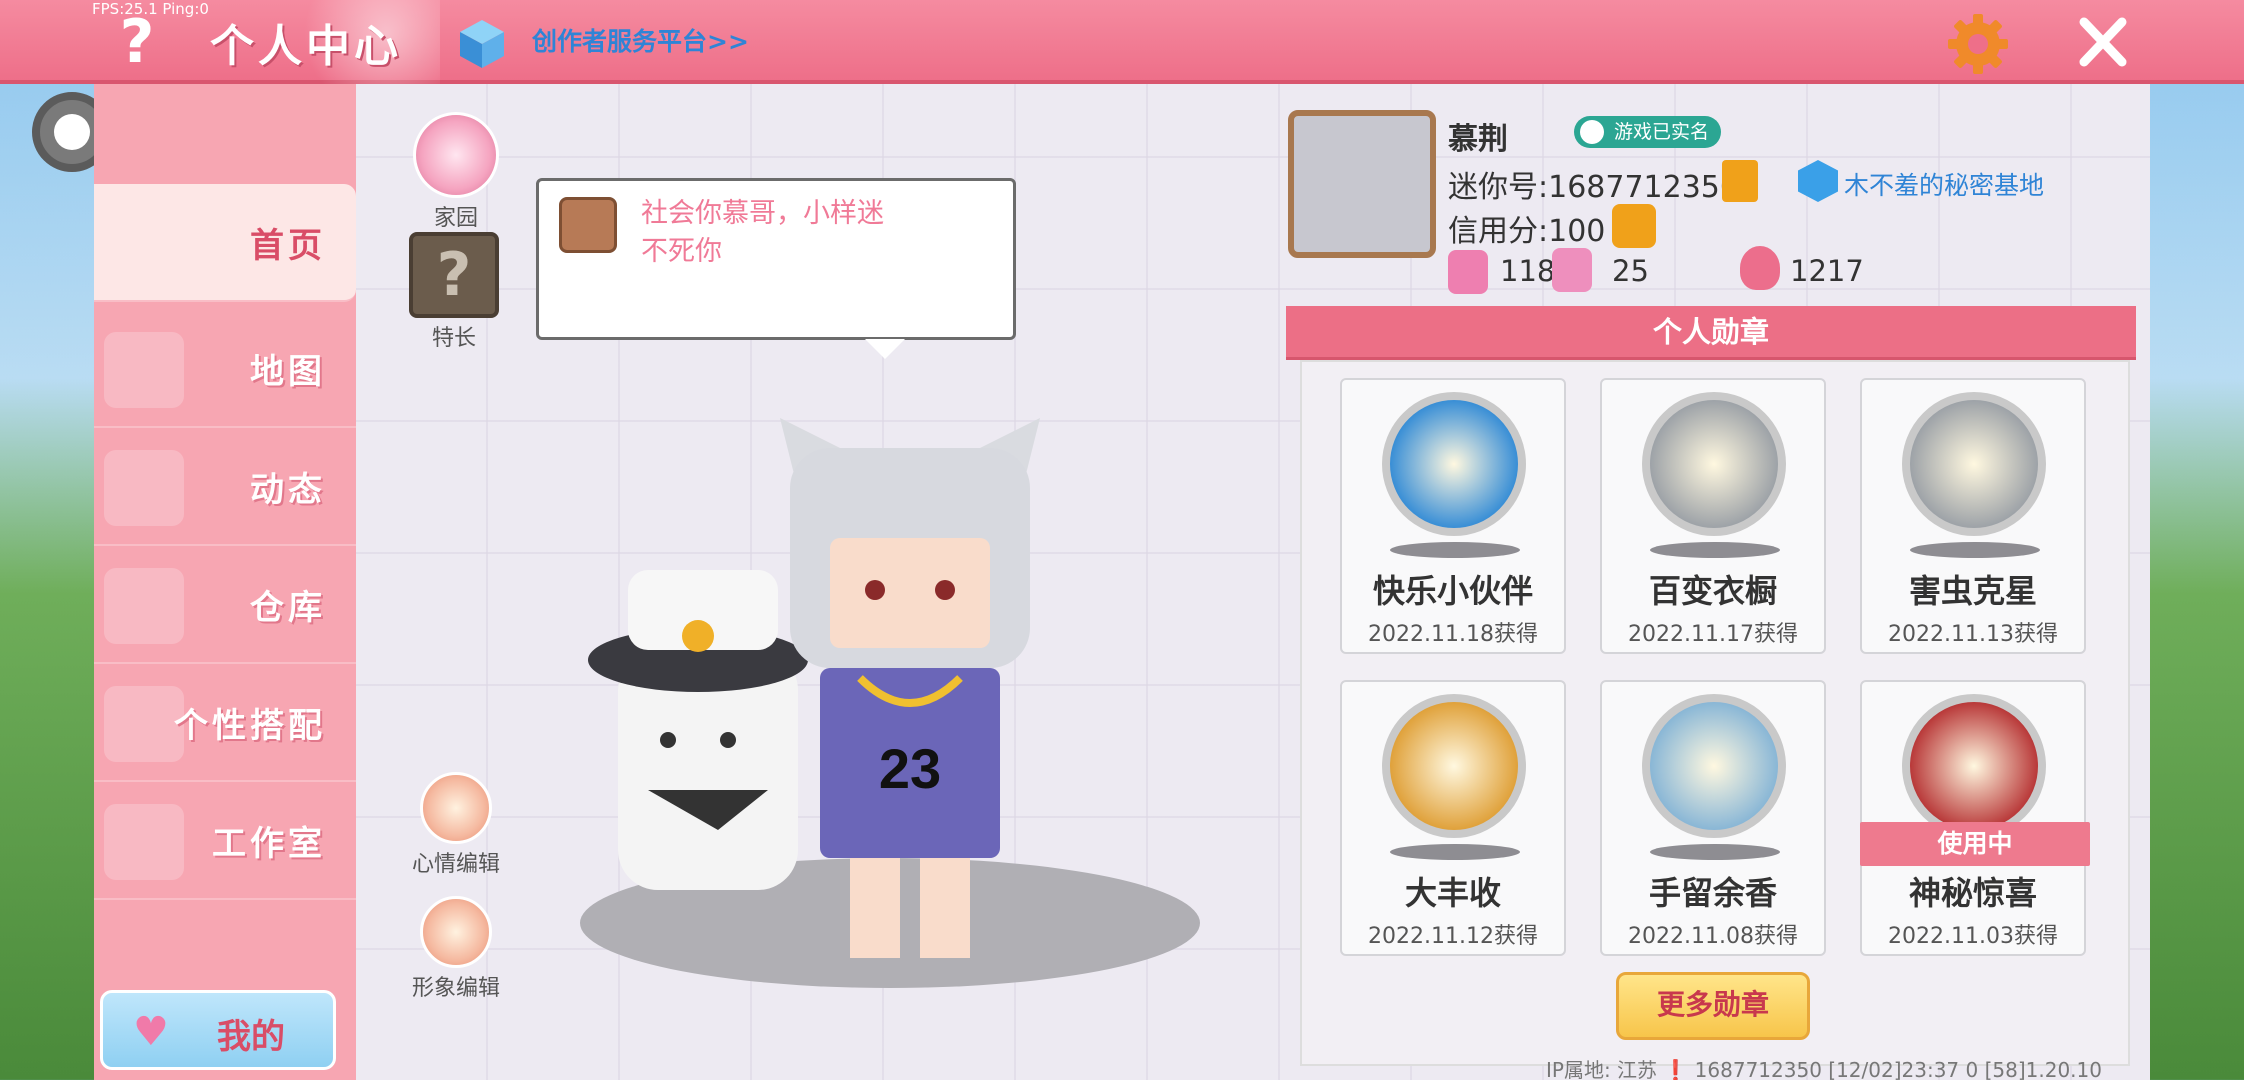 The image size is (2244, 1080). I want to click on medal-name: 害虫克星, so click(1972, 591).